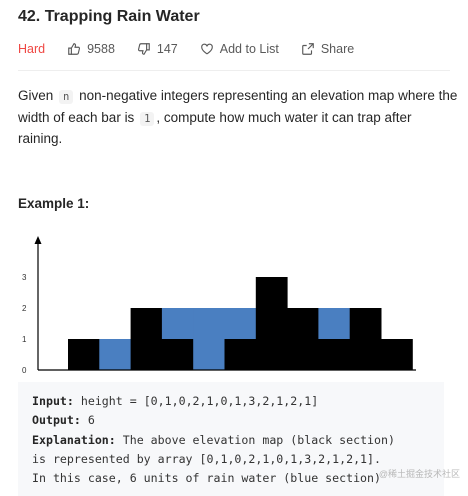 The height and width of the screenshot is (496, 468). What do you see at coordinates (54, 203) in the screenshot?
I see `example-title: Example 1:` at bounding box center [54, 203].